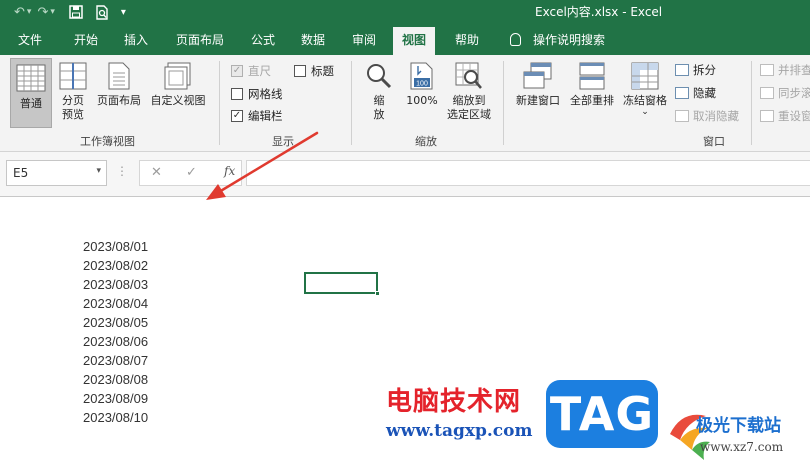 This screenshot has height=464, width=810. I want to click on undo-dropdown: ▾, so click(29, 12).